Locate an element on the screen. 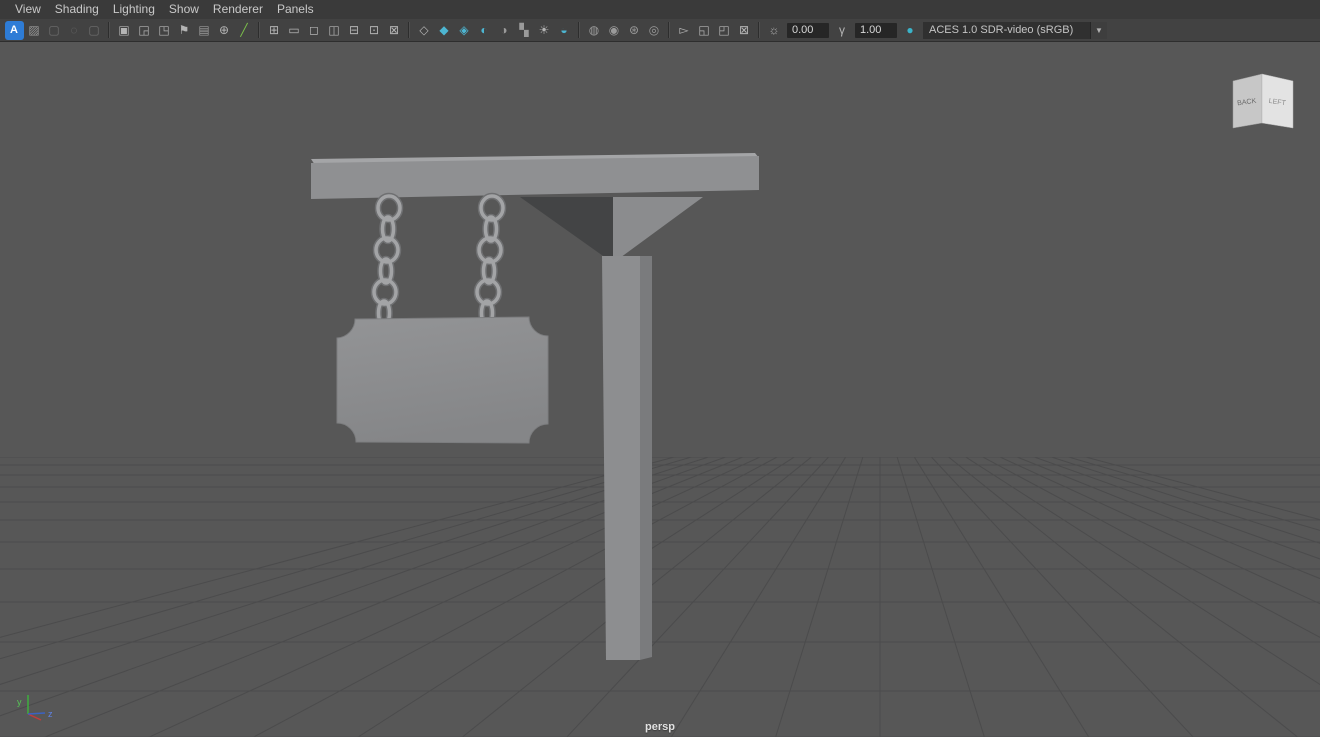 The image size is (1320, 737). isolate-select-icon: ▻ is located at coordinates (684, 30).